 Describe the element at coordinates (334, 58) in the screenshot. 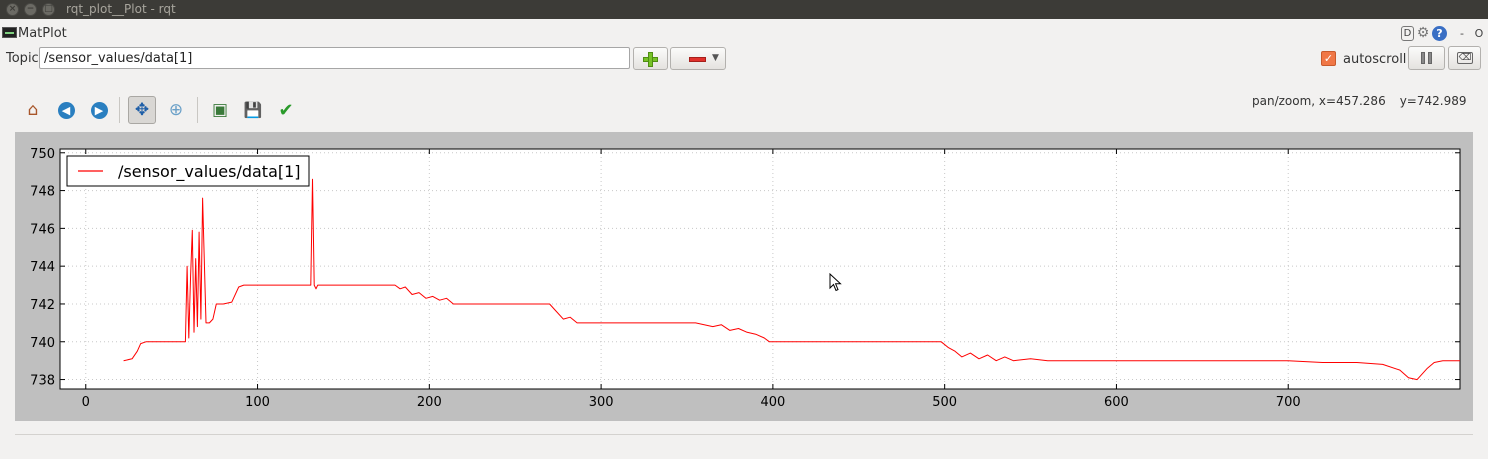

I see `topic-input` at that location.